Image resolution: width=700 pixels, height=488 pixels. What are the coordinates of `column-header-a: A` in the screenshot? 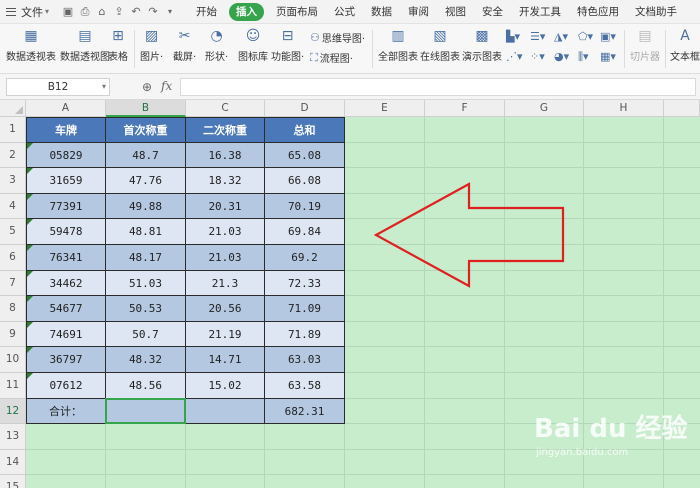 It's located at (66, 108).